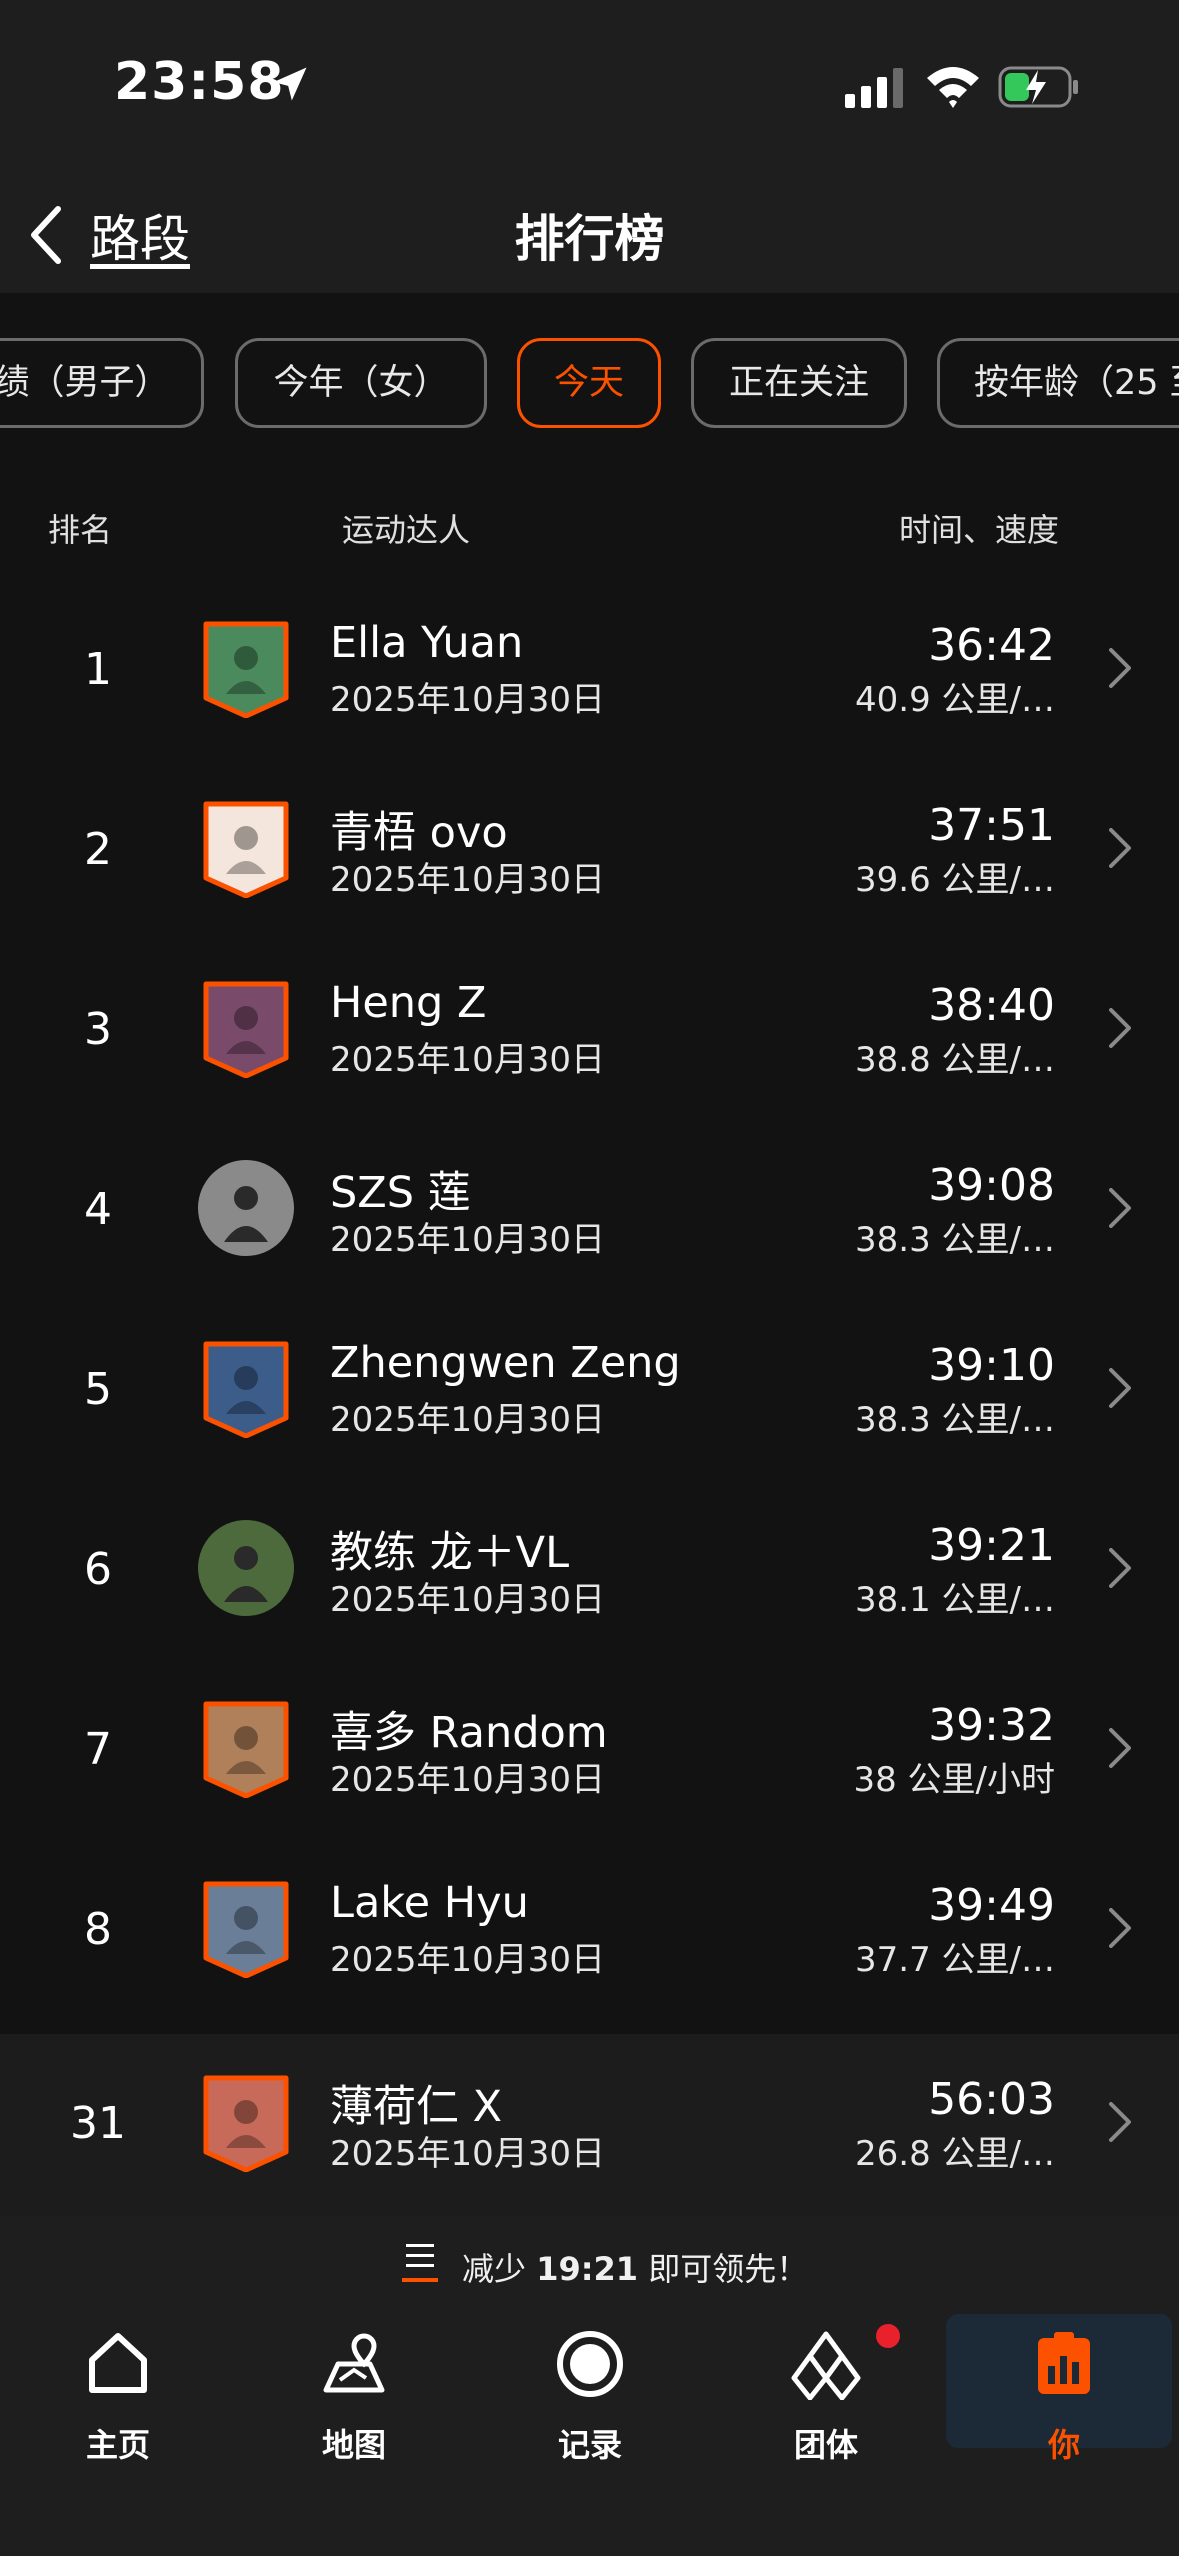 The height and width of the screenshot is (2556, 1179). I want to click on rank-number: 4, so click(98, 1209).